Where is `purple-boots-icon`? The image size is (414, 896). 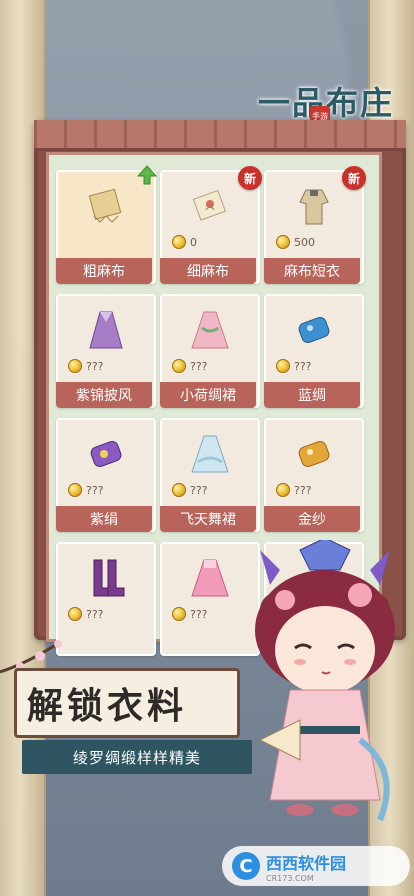
purple-boots-icon is located at coordinates (106, 578).